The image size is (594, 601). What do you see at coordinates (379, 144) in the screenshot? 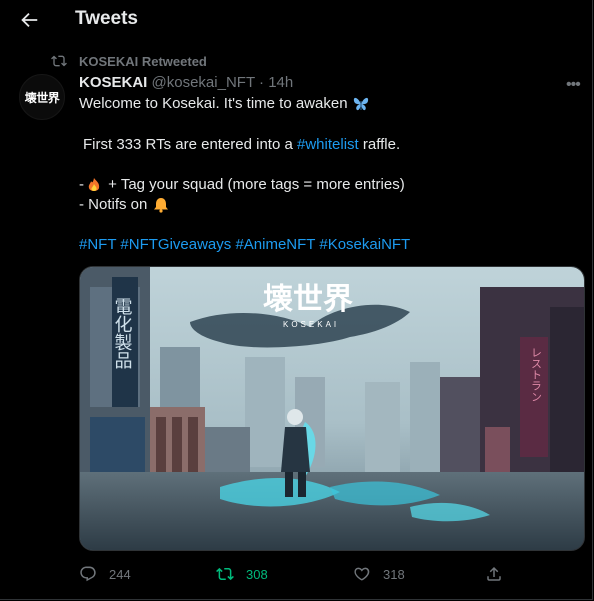
I see `tweet-text-raffle-end: raffle.` at bounding box center [379, 144].